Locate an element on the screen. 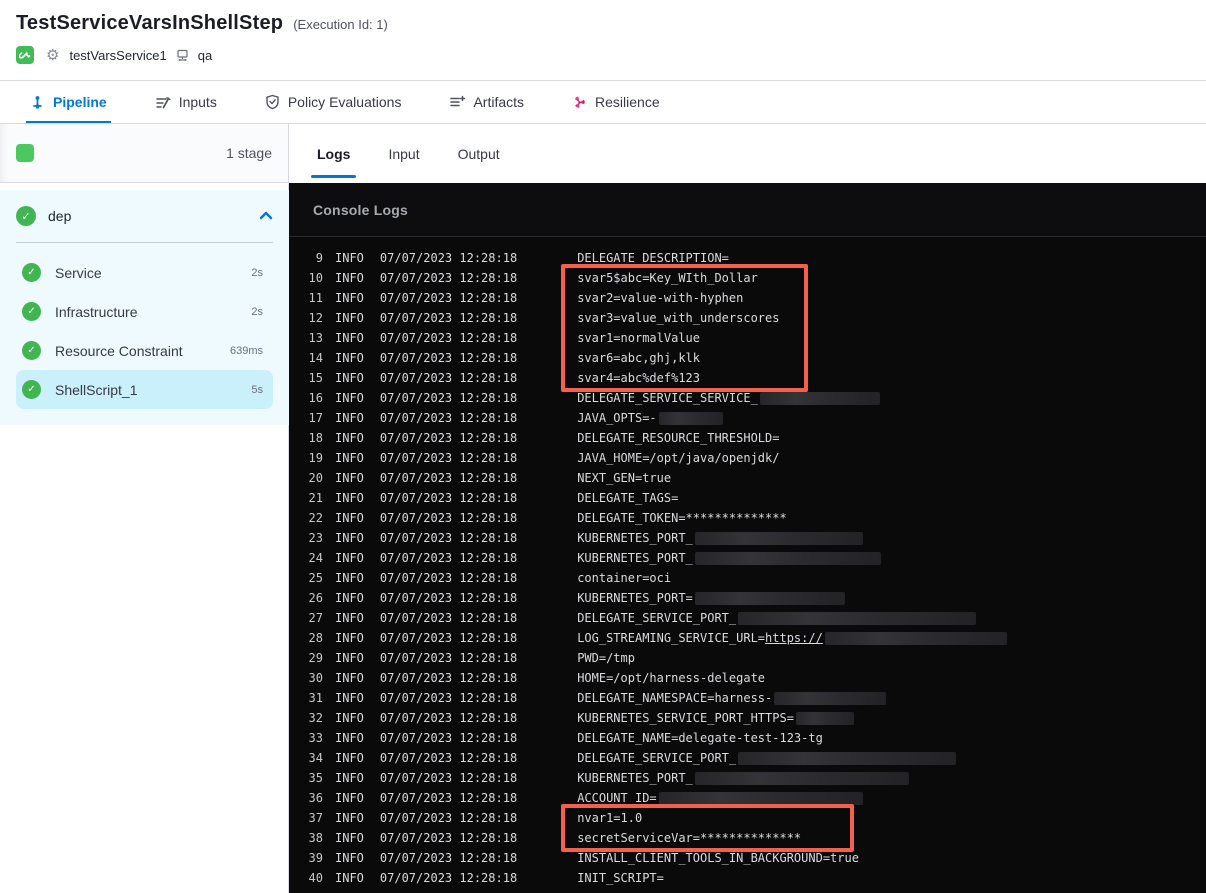 The width and height of the screenshot is (1206, 893). page-title: TestServiceVarsInShellStep is located at coordinates (150, 23).